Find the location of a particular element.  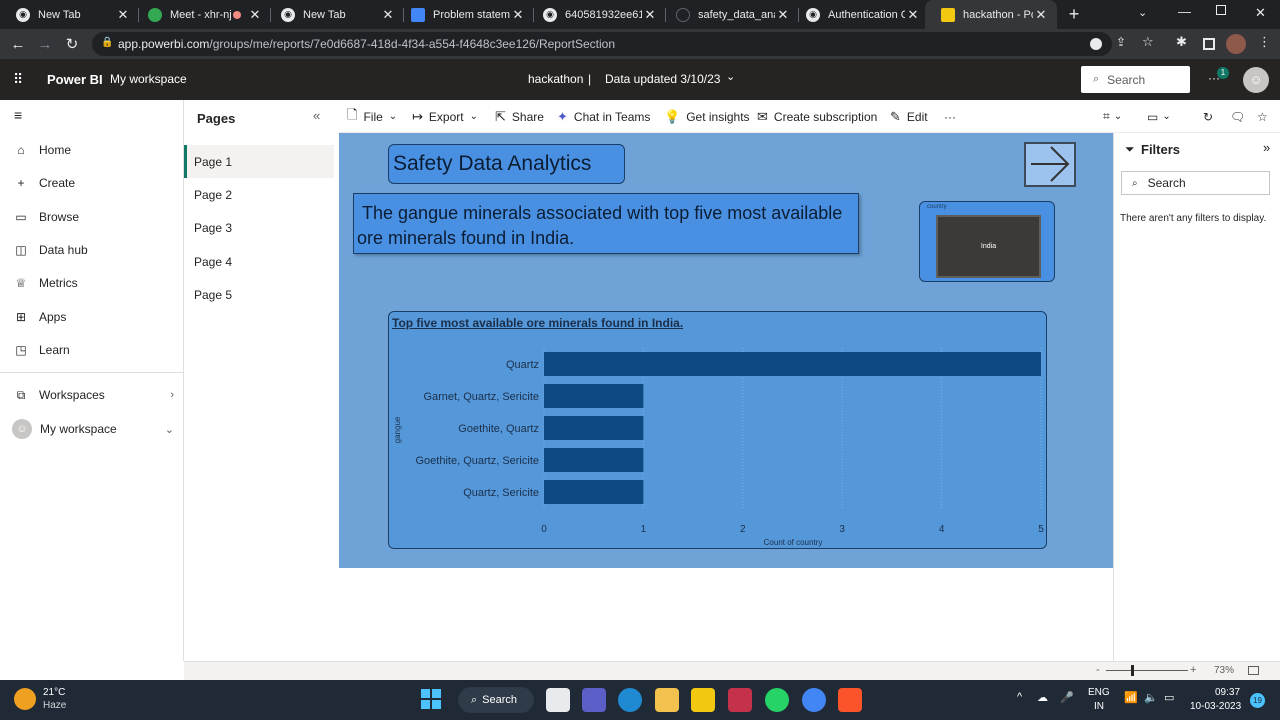

powerbi-desktop-icon is located at coordinates (703, 700).